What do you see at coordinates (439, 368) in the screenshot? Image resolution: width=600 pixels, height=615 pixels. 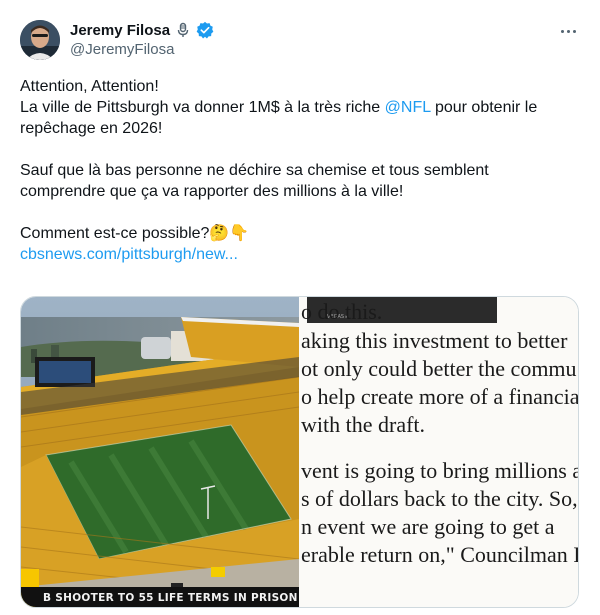 I see `article-text-line: ot only could better the commu` at bounding box center [439, 368].